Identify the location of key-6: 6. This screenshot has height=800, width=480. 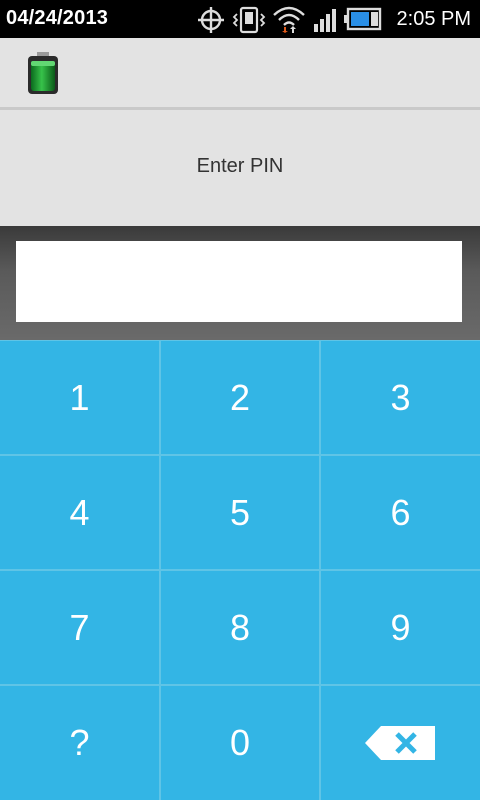
(400, 512).